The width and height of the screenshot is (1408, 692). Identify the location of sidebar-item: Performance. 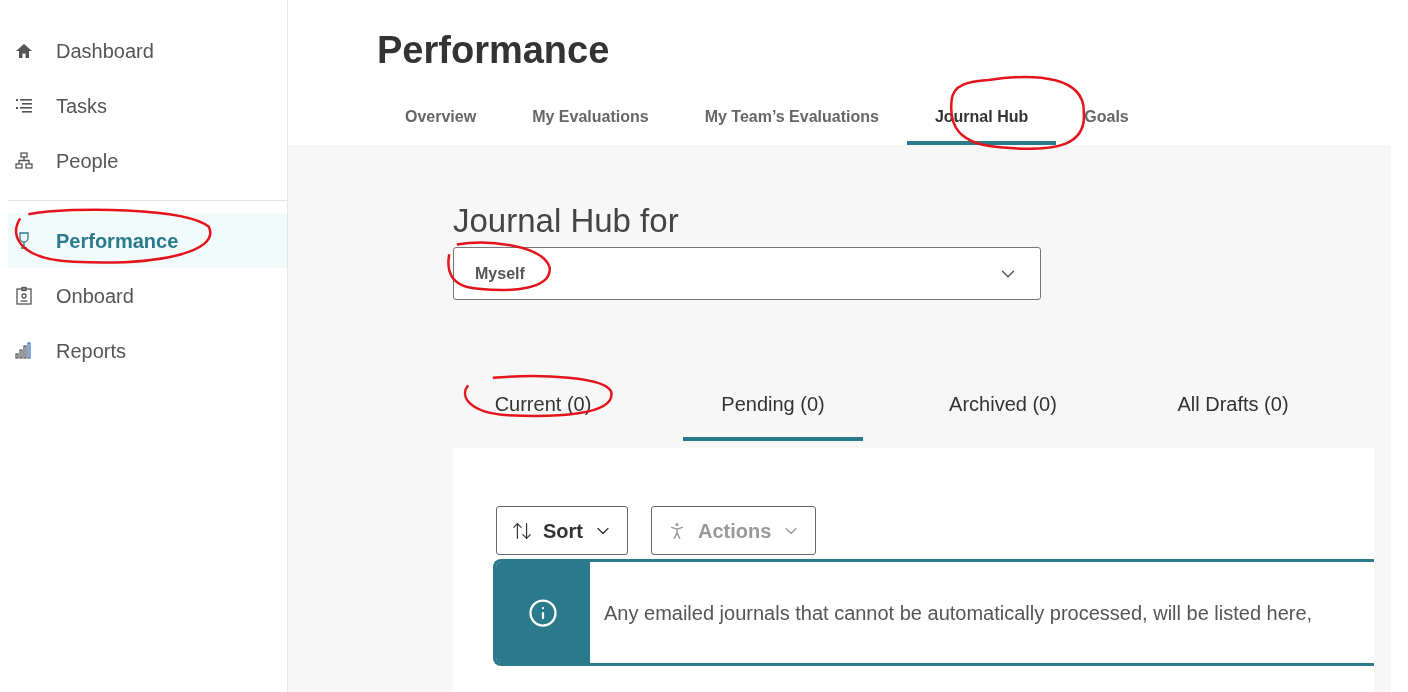
(147, 240).